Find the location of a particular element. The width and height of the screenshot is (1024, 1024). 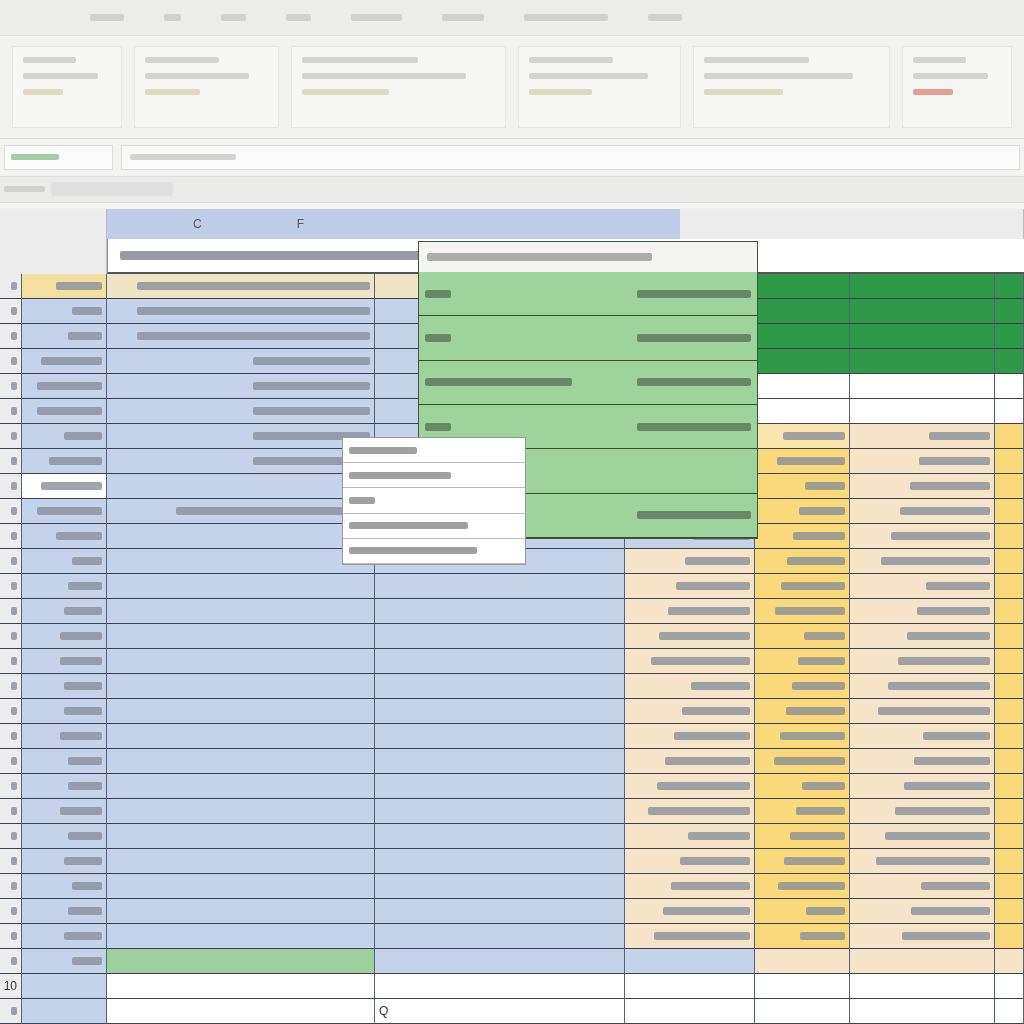

name-box is located at coordinates (58, 157).